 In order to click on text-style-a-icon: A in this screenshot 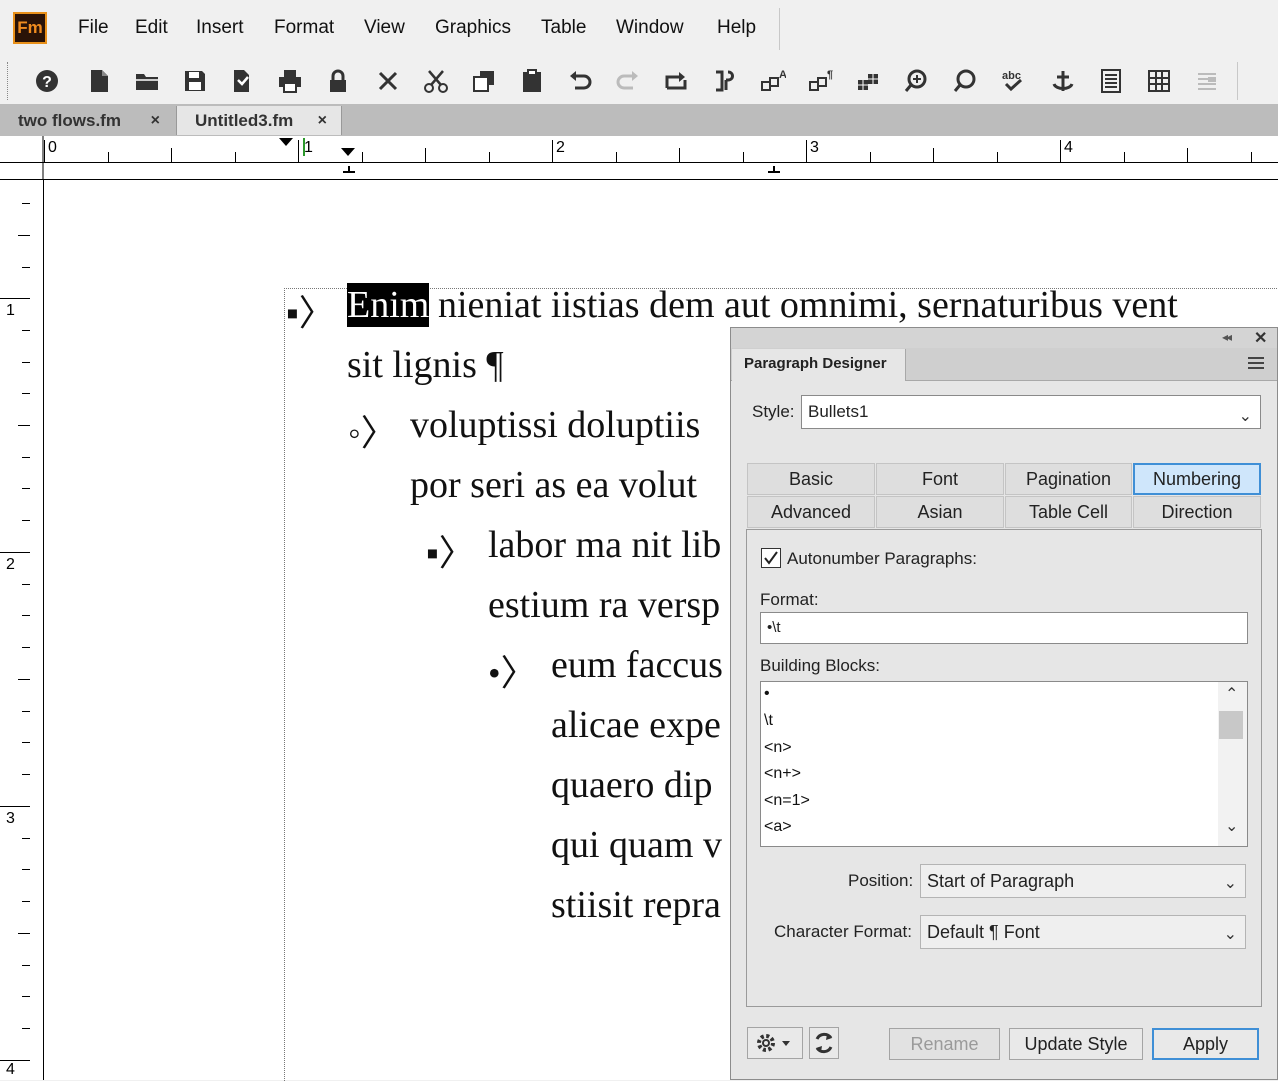, I will do `click(773, 81)`.